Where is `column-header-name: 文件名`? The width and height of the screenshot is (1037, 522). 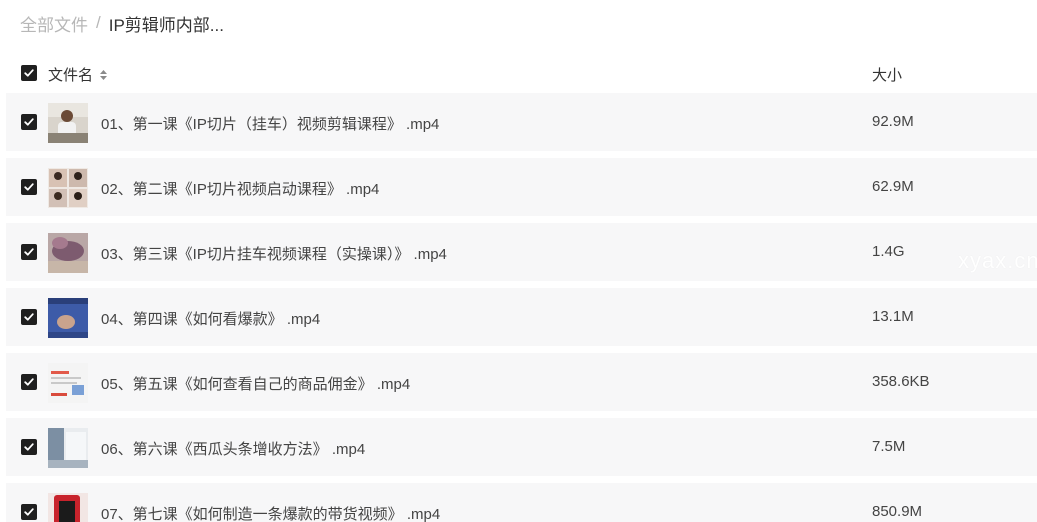
column-header-name: 文件名 is located at coordinates (78, 74).